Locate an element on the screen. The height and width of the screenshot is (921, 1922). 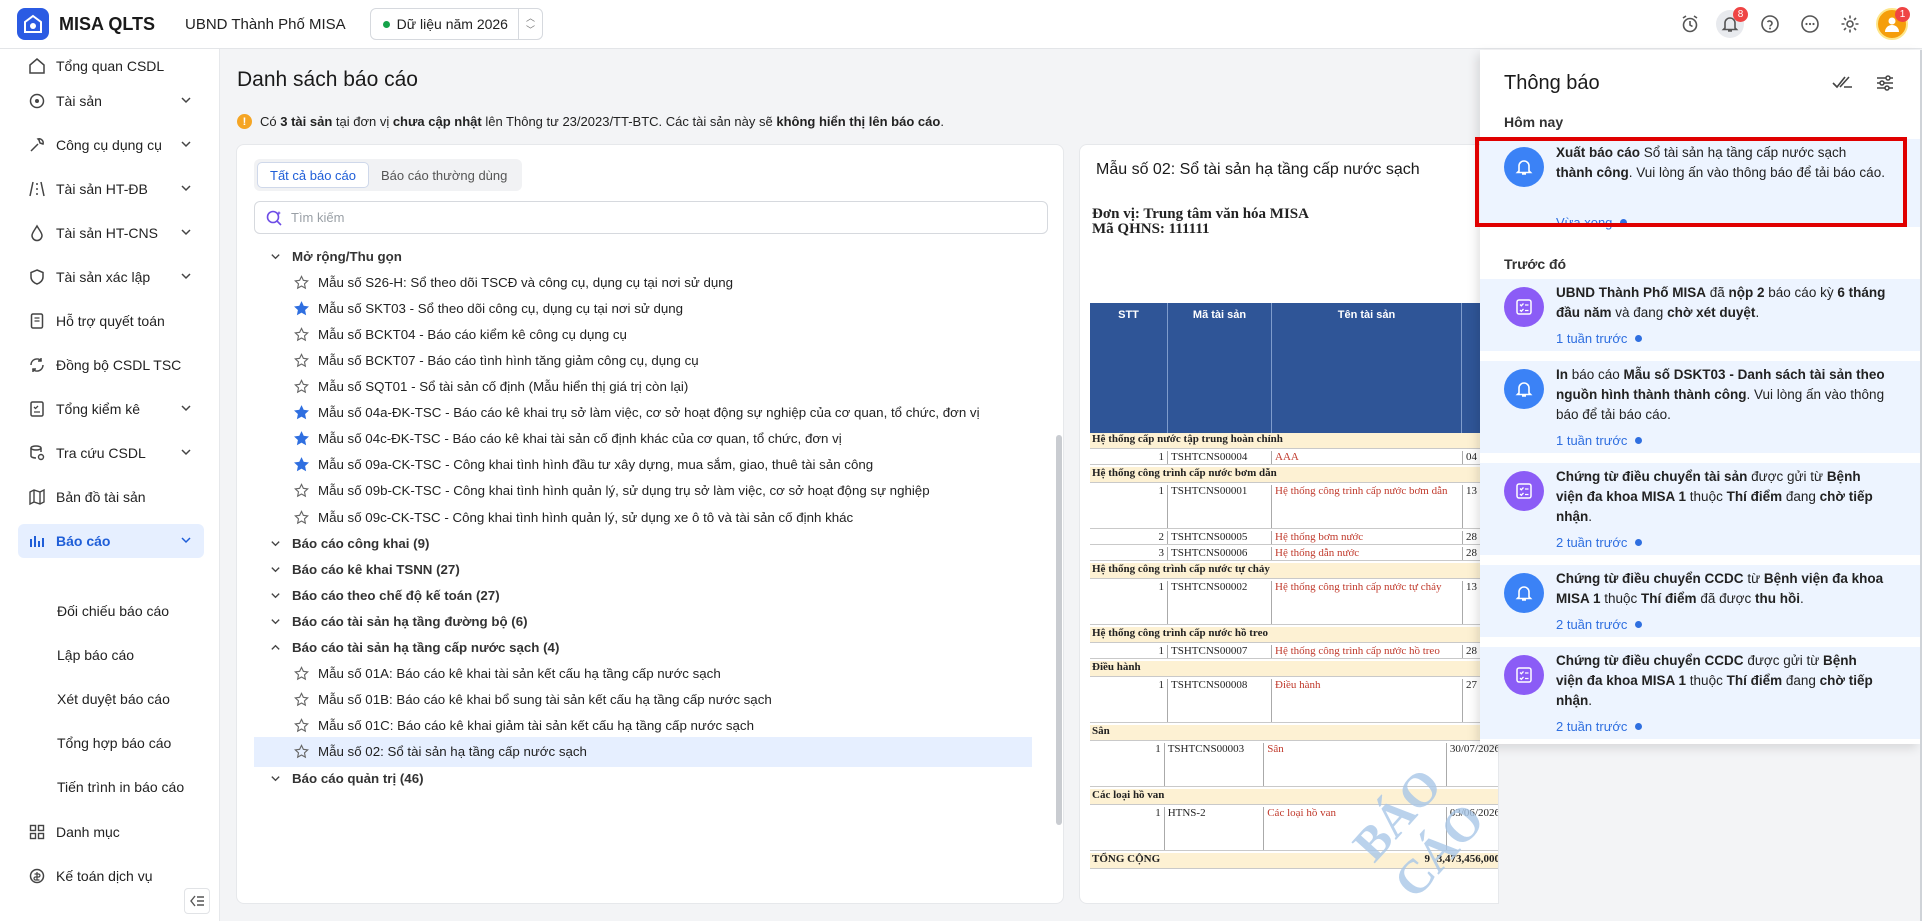
cell-name: Hệ thống công trình cấp nước hồ treo is located at coordinates (1357, 651).